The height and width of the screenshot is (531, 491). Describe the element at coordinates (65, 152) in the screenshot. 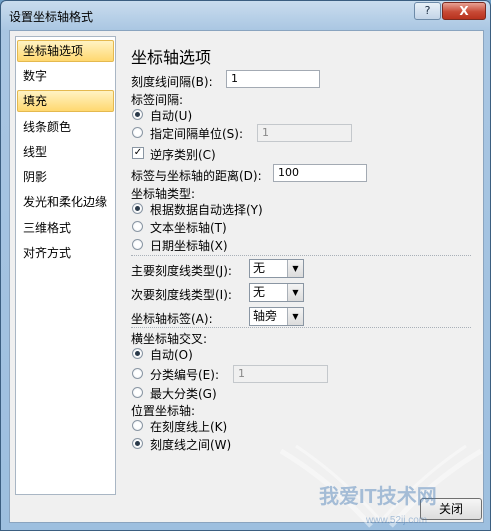

I see `sidebar-item-line-style: 线型` at that location.